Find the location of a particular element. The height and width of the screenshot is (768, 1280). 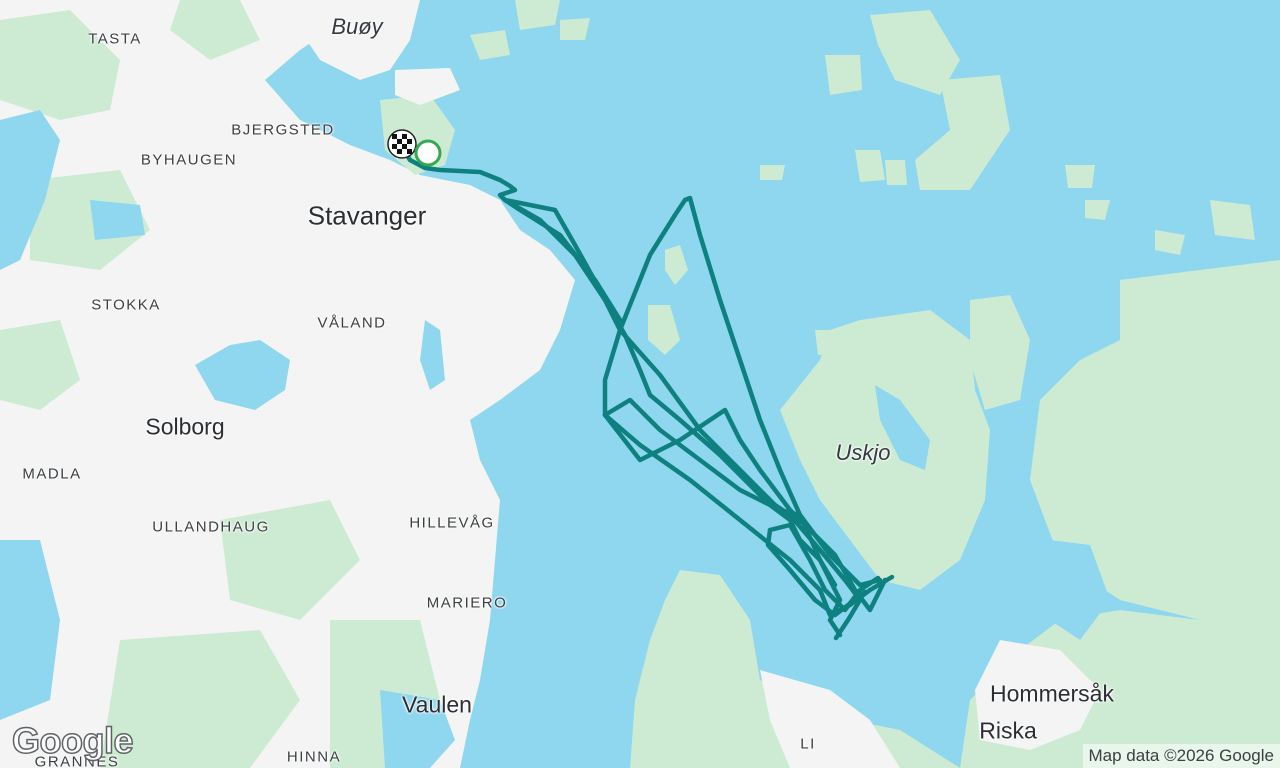

label-li: LI is located at coordinates (808, 744).